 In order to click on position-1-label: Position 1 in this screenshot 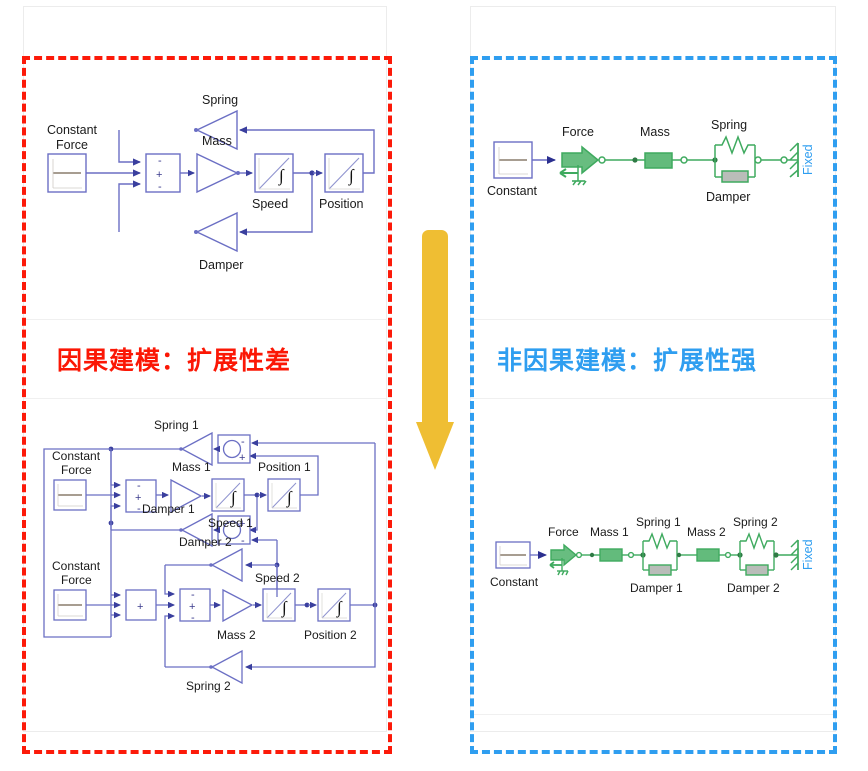, I will do `click(284, 467)`.